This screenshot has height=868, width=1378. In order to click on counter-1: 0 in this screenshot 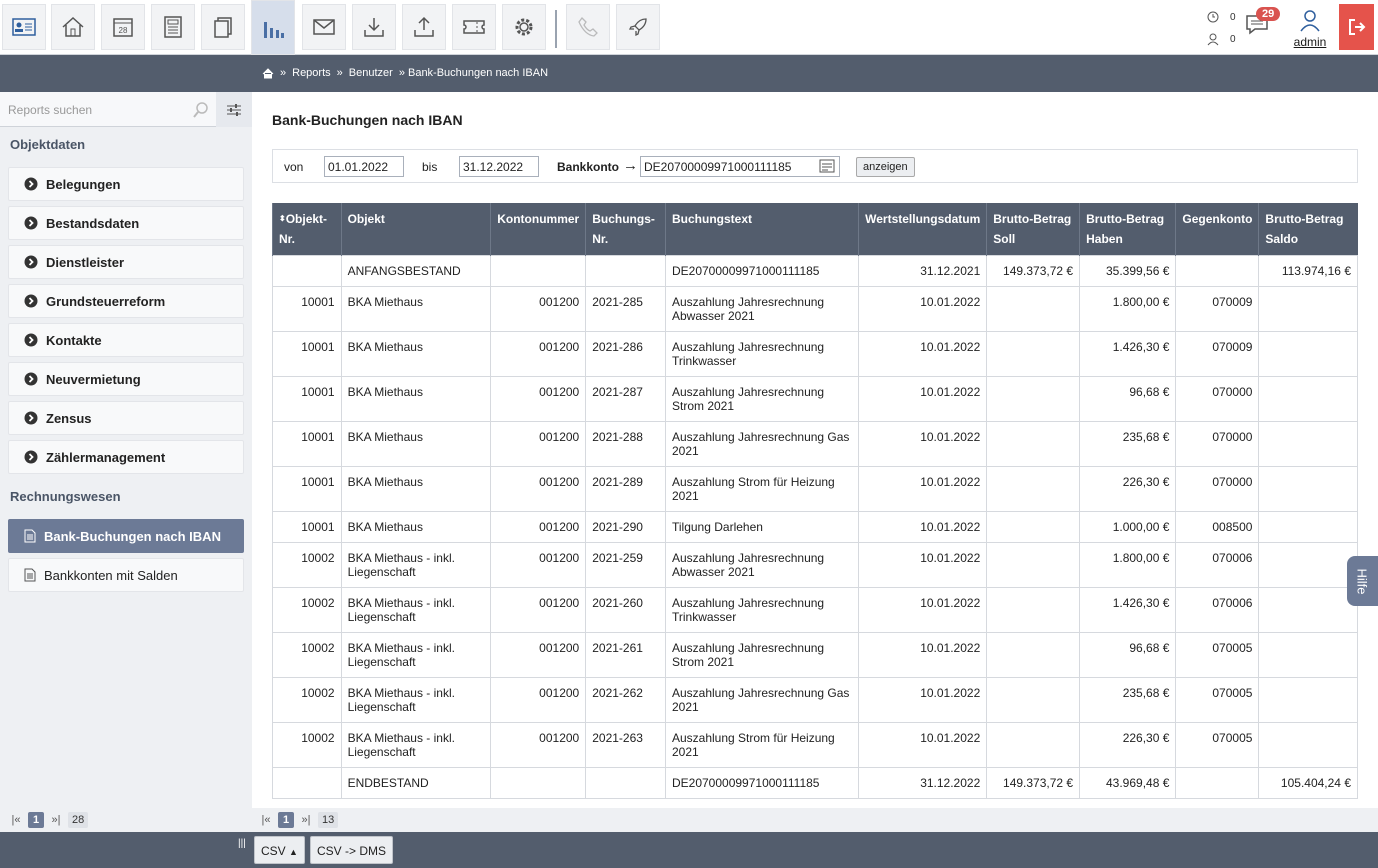, I will do `click(1221, 17)`.